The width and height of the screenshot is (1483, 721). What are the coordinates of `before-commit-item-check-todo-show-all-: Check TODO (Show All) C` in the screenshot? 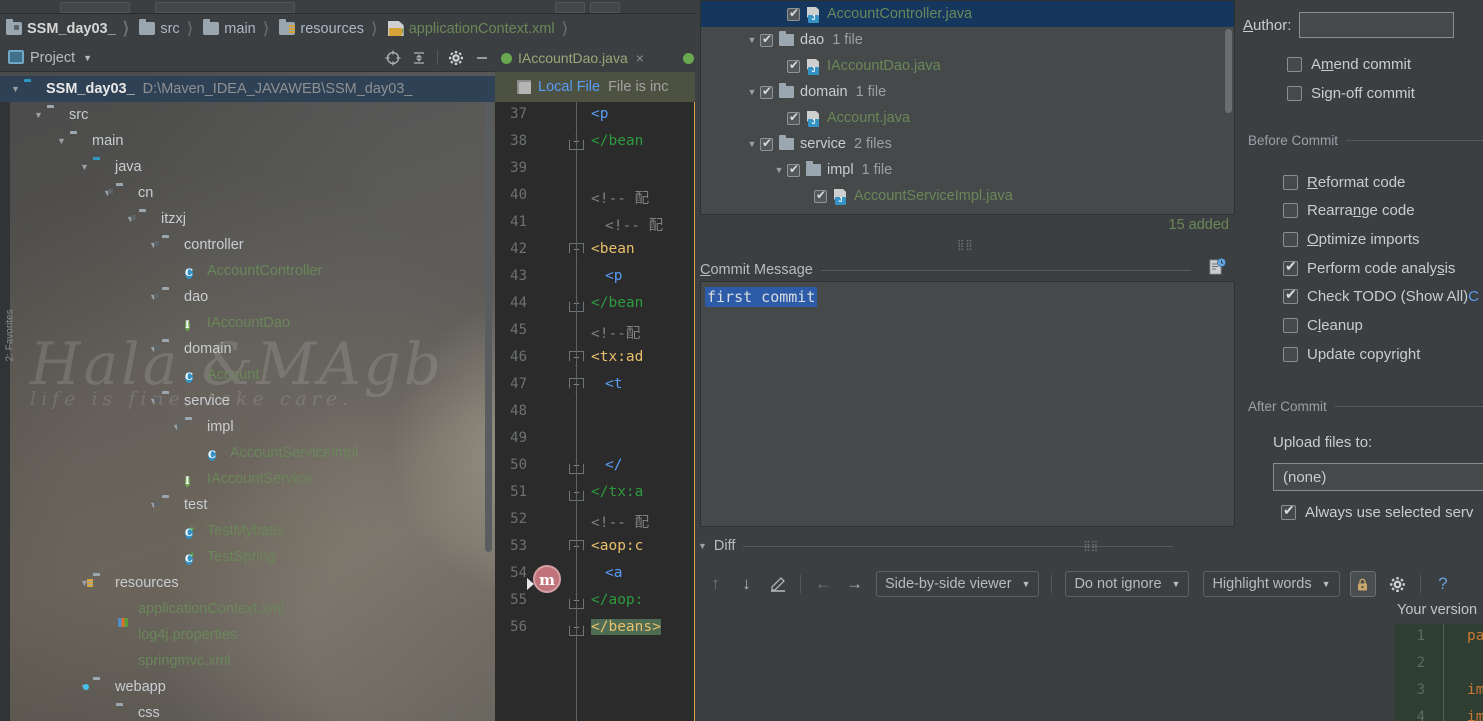 It's located at (1381, 297).